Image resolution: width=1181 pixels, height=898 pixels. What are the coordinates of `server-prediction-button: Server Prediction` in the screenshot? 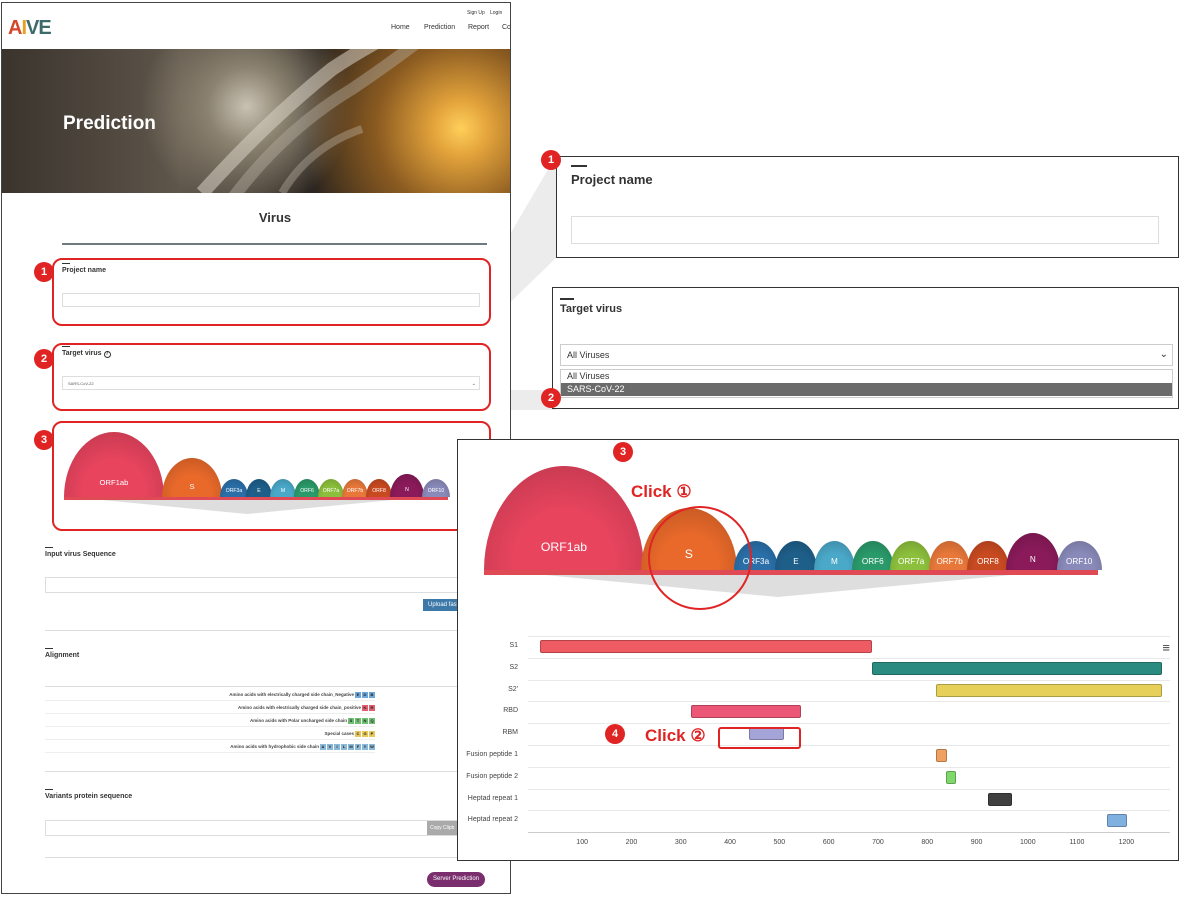 It's located at (456, 879).